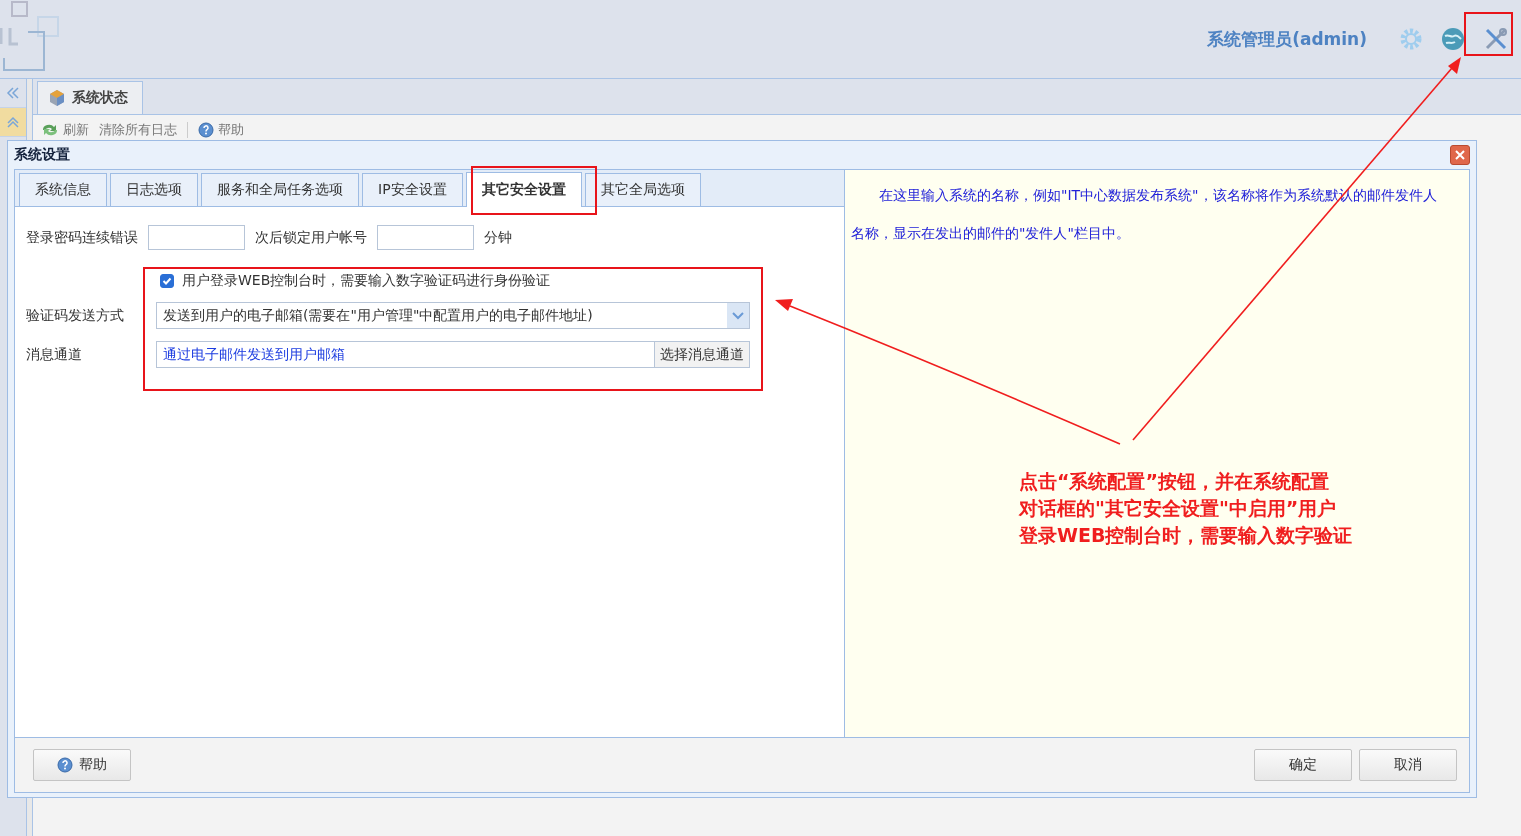 The image size is (1521, 836). I want to click on dialog-button: 确定, so click(1303, 765).